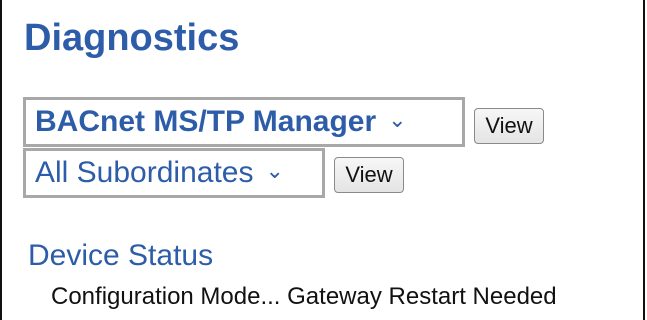 Image resolution: width=647 pixels, height=320 pixels. I want to click on manager-select: BACnet MS/TP Manager ⌄, so click(244, 122).